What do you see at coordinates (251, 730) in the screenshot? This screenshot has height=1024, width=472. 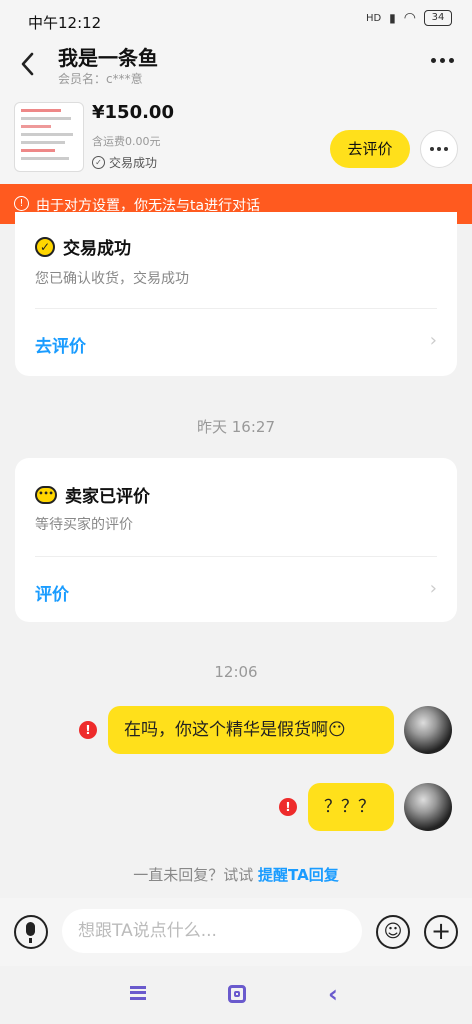 I see `message-bubble: 在吗，你这个精华是假货啊😶` at bounding box center [251, 730].